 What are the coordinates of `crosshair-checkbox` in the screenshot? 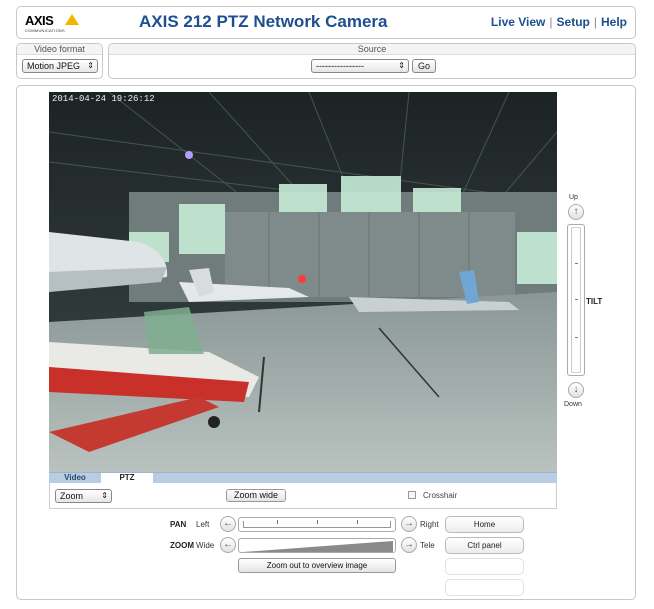 It's located at (412, 495).